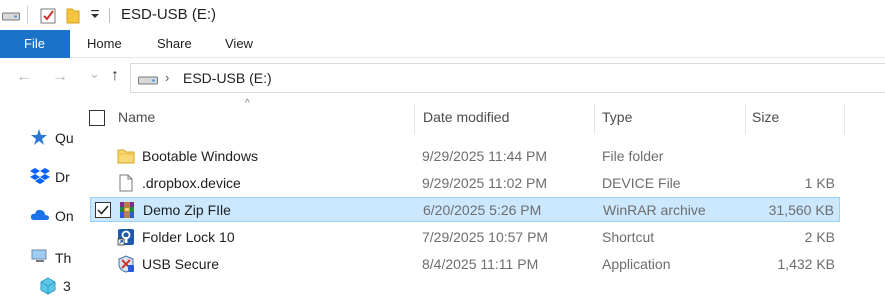  Describe the element at coordinates (27, 15) in the screenshot. I see `quick-access-divider` at that location.